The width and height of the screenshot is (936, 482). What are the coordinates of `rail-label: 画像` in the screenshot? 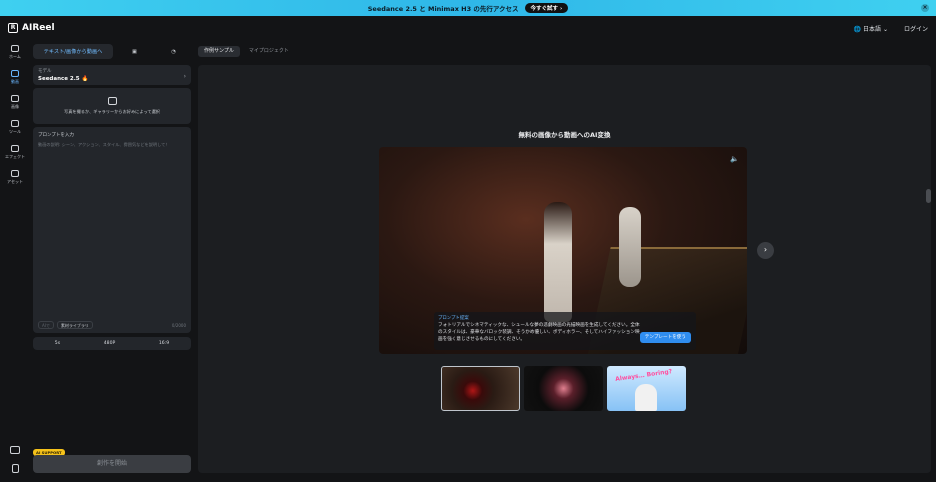 It's located at (15, 106).